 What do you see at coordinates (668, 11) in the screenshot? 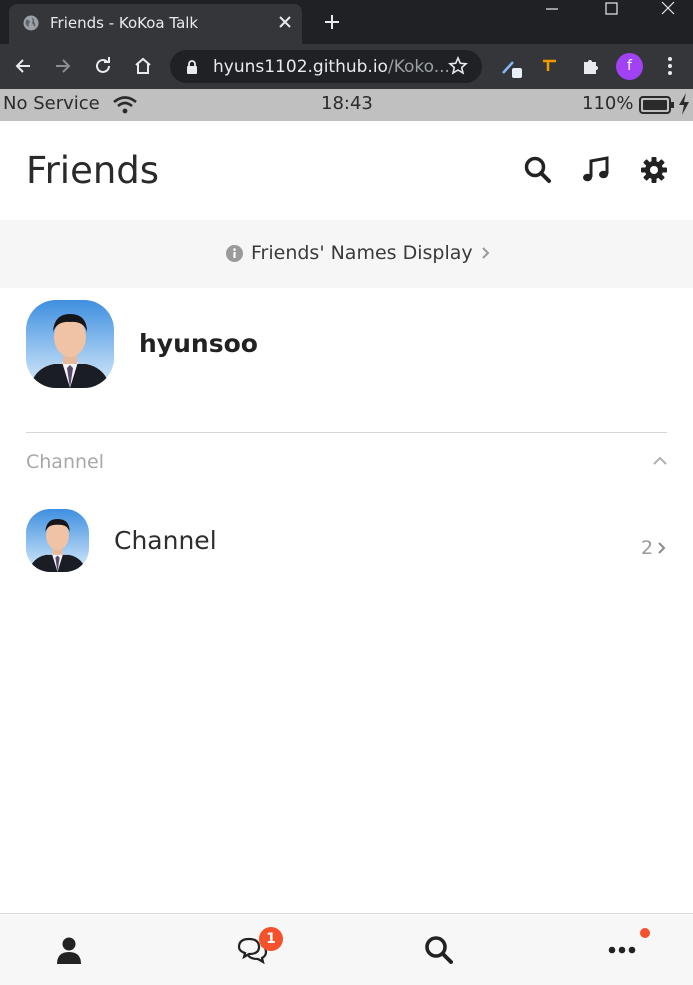
I see `close-window-icon` at bounding box center [668, 11].